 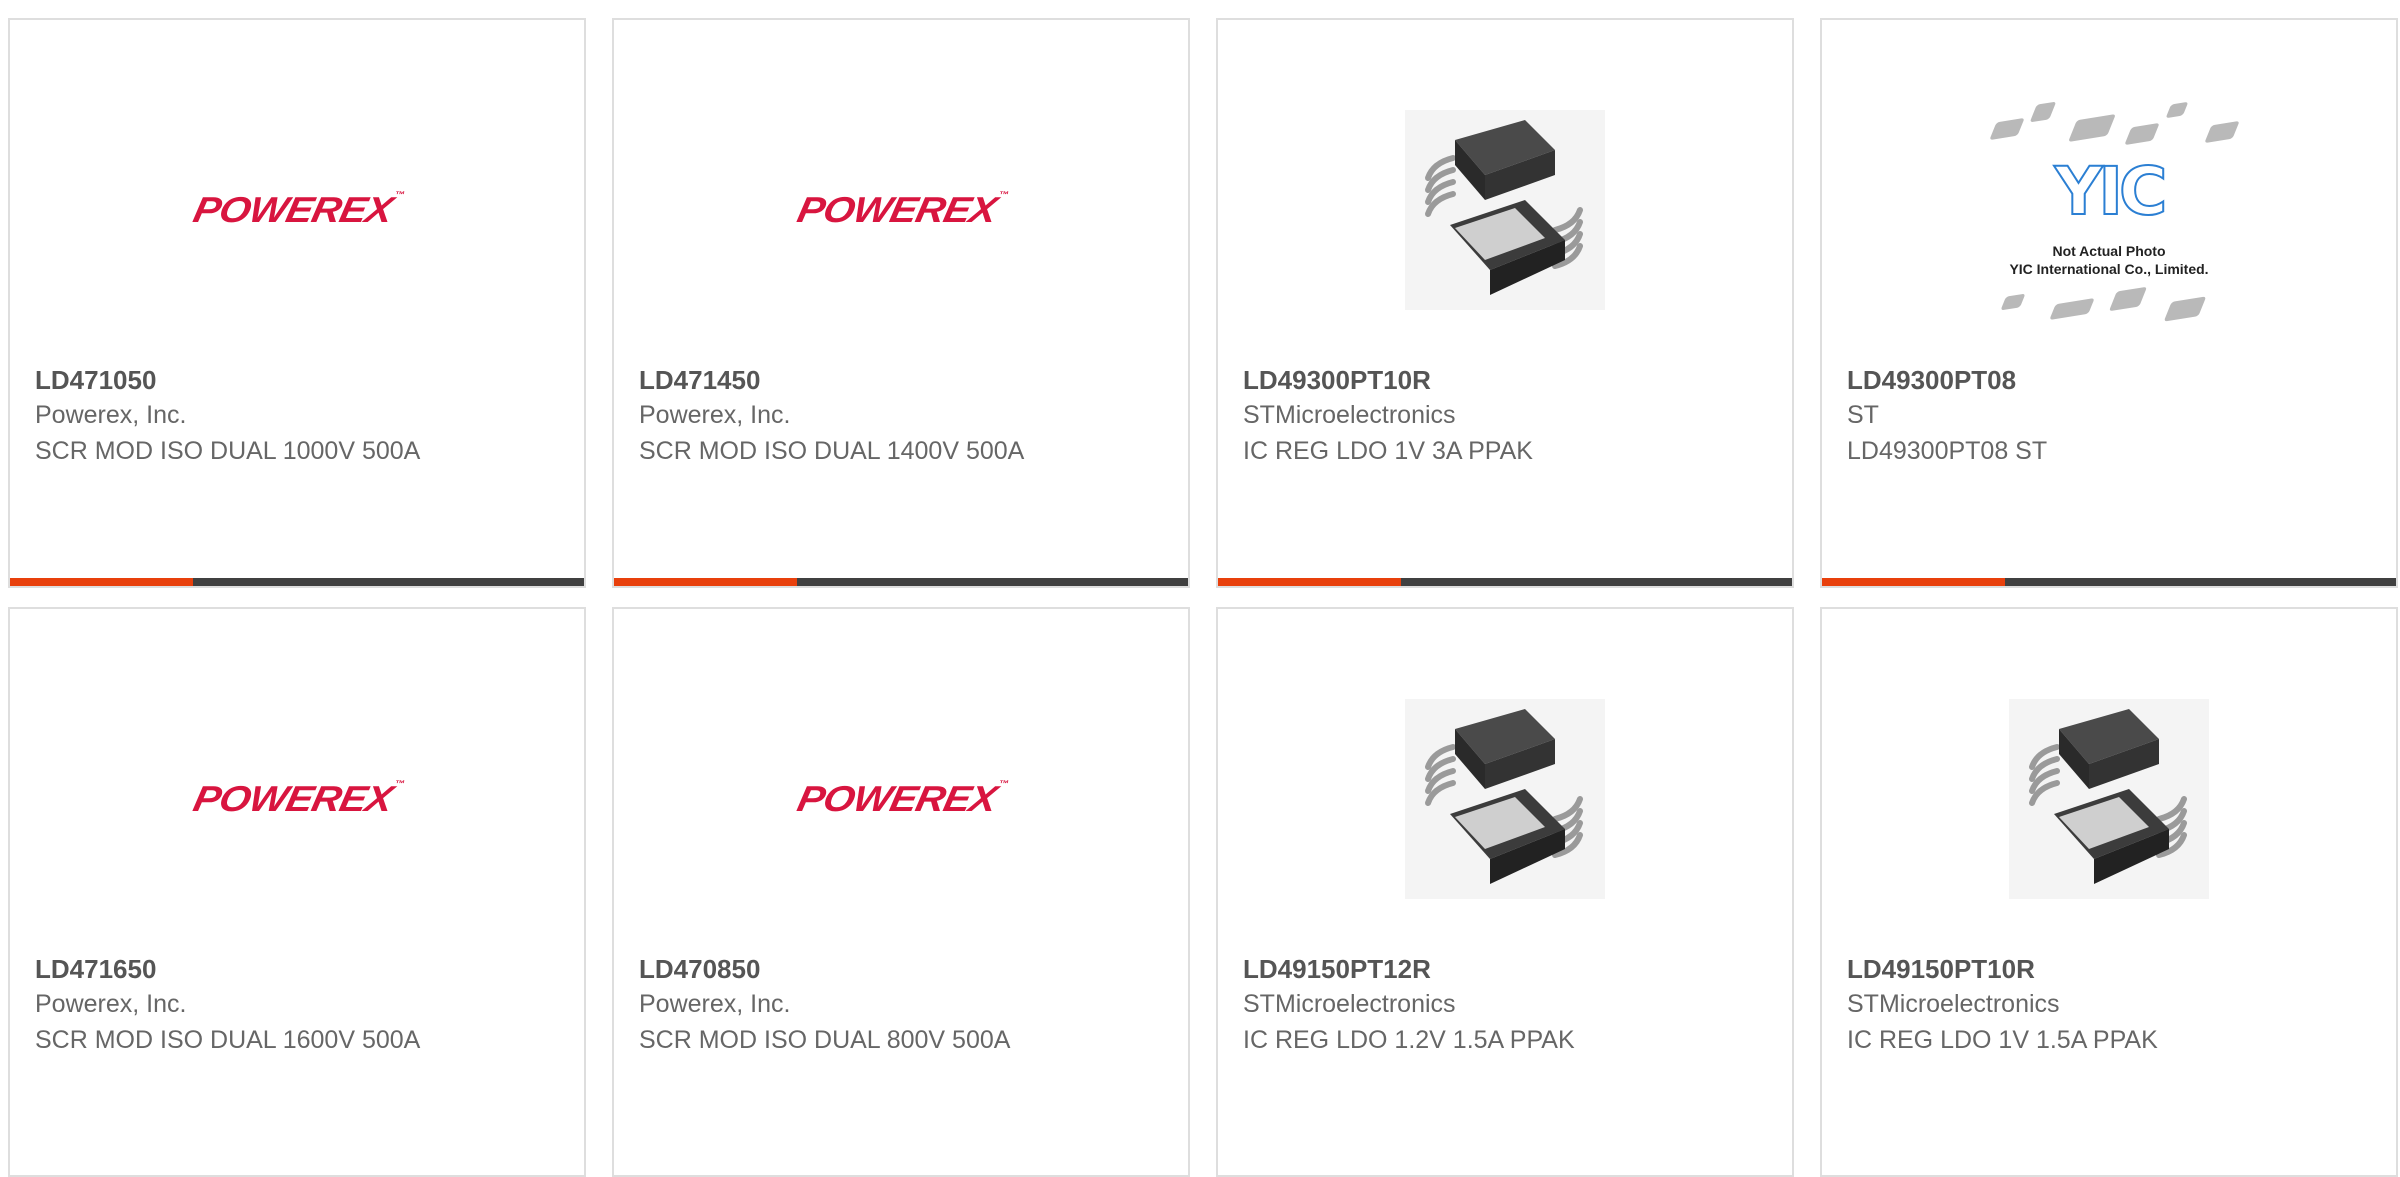 What do you see at coordinates (1409, 1039) in the screenshot?
I see `description: IC REG LDO 1.2V 1.5A PPAK` at bounding box center [1409, 1039].